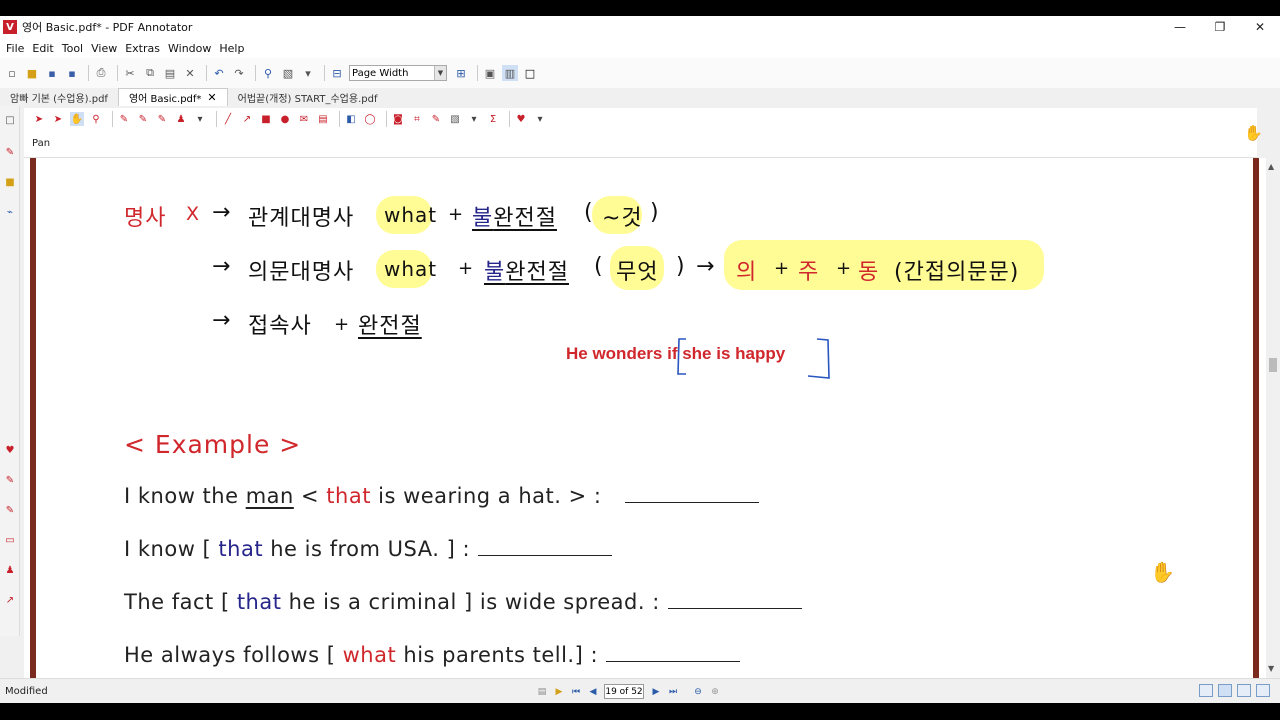  What do you see at coordinates (190, 73) in the screenshot?
I see `delete-icon: ✕` at bounding box center [190, 73].